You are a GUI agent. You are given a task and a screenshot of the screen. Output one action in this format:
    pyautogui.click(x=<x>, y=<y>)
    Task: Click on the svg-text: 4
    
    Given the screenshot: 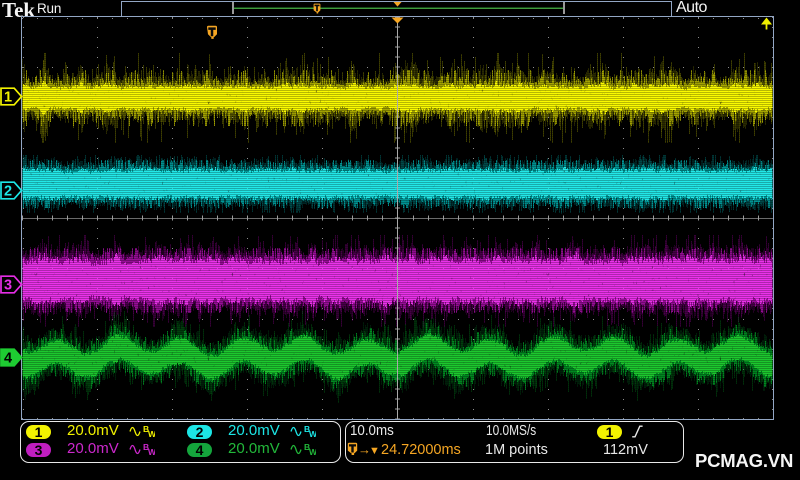 What is the action you would take?
    pyautogui.click(x=8, y=358)
    